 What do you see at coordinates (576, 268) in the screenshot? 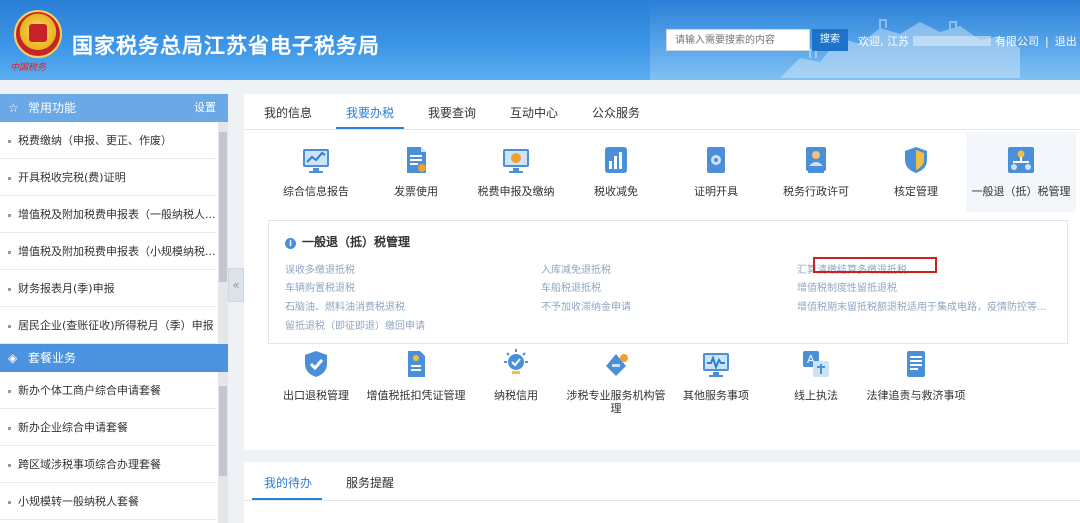
I see `link-exemption-refund: 入库减免退抵税` at bounding box center [576, 268].